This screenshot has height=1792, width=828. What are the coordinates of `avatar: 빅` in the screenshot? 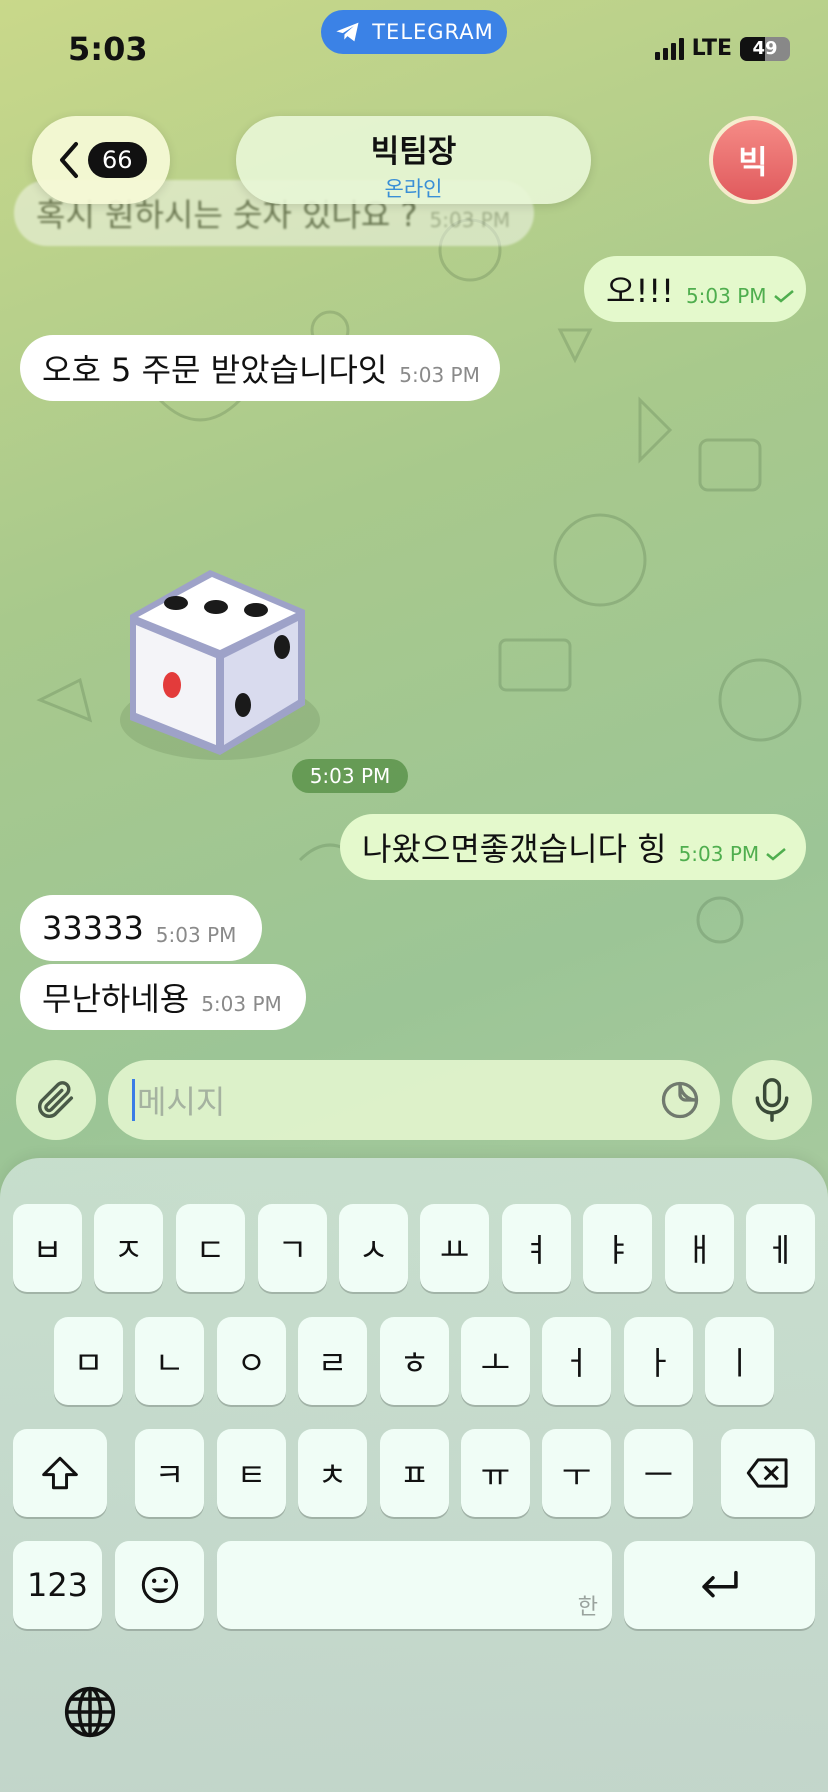 It's located at (753, 160).